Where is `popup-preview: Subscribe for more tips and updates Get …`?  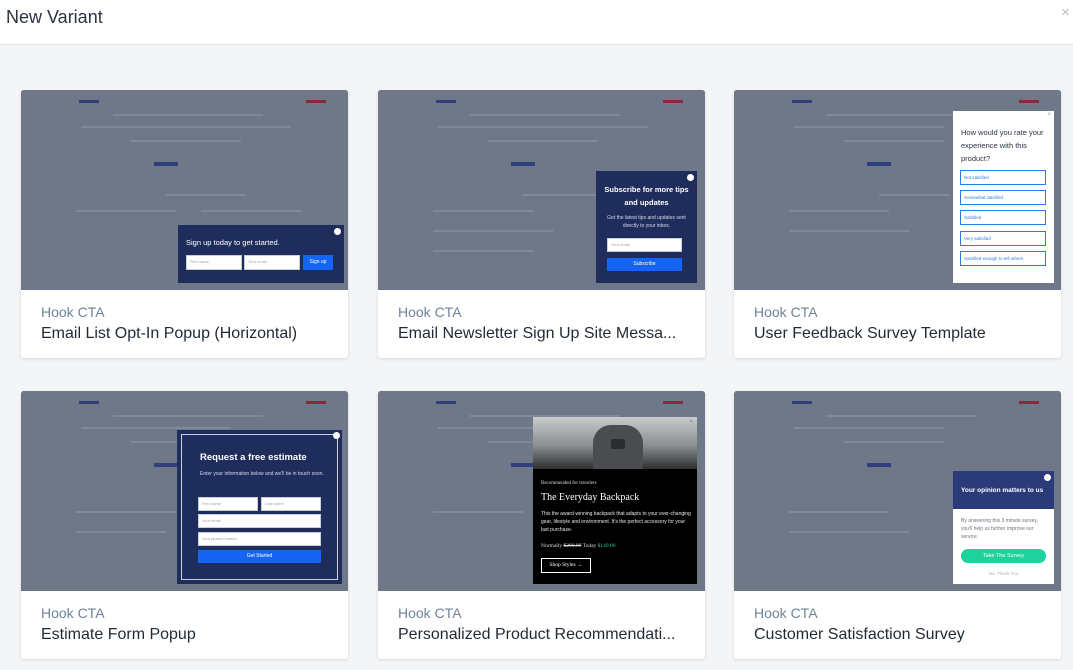
popup-preview: Subscribe for more tips and updates Get … is located at coordinates (646, 227).